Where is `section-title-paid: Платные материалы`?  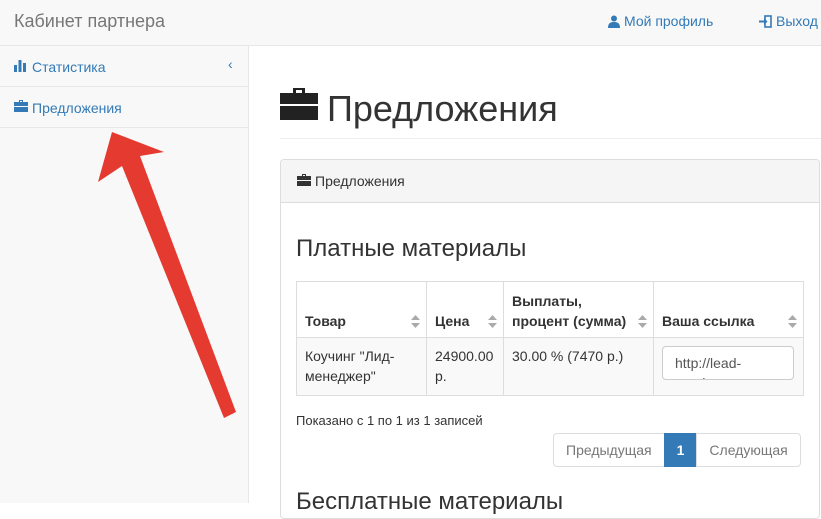 section-title-paid: Платные материалы is located at coordinates (411, 248).